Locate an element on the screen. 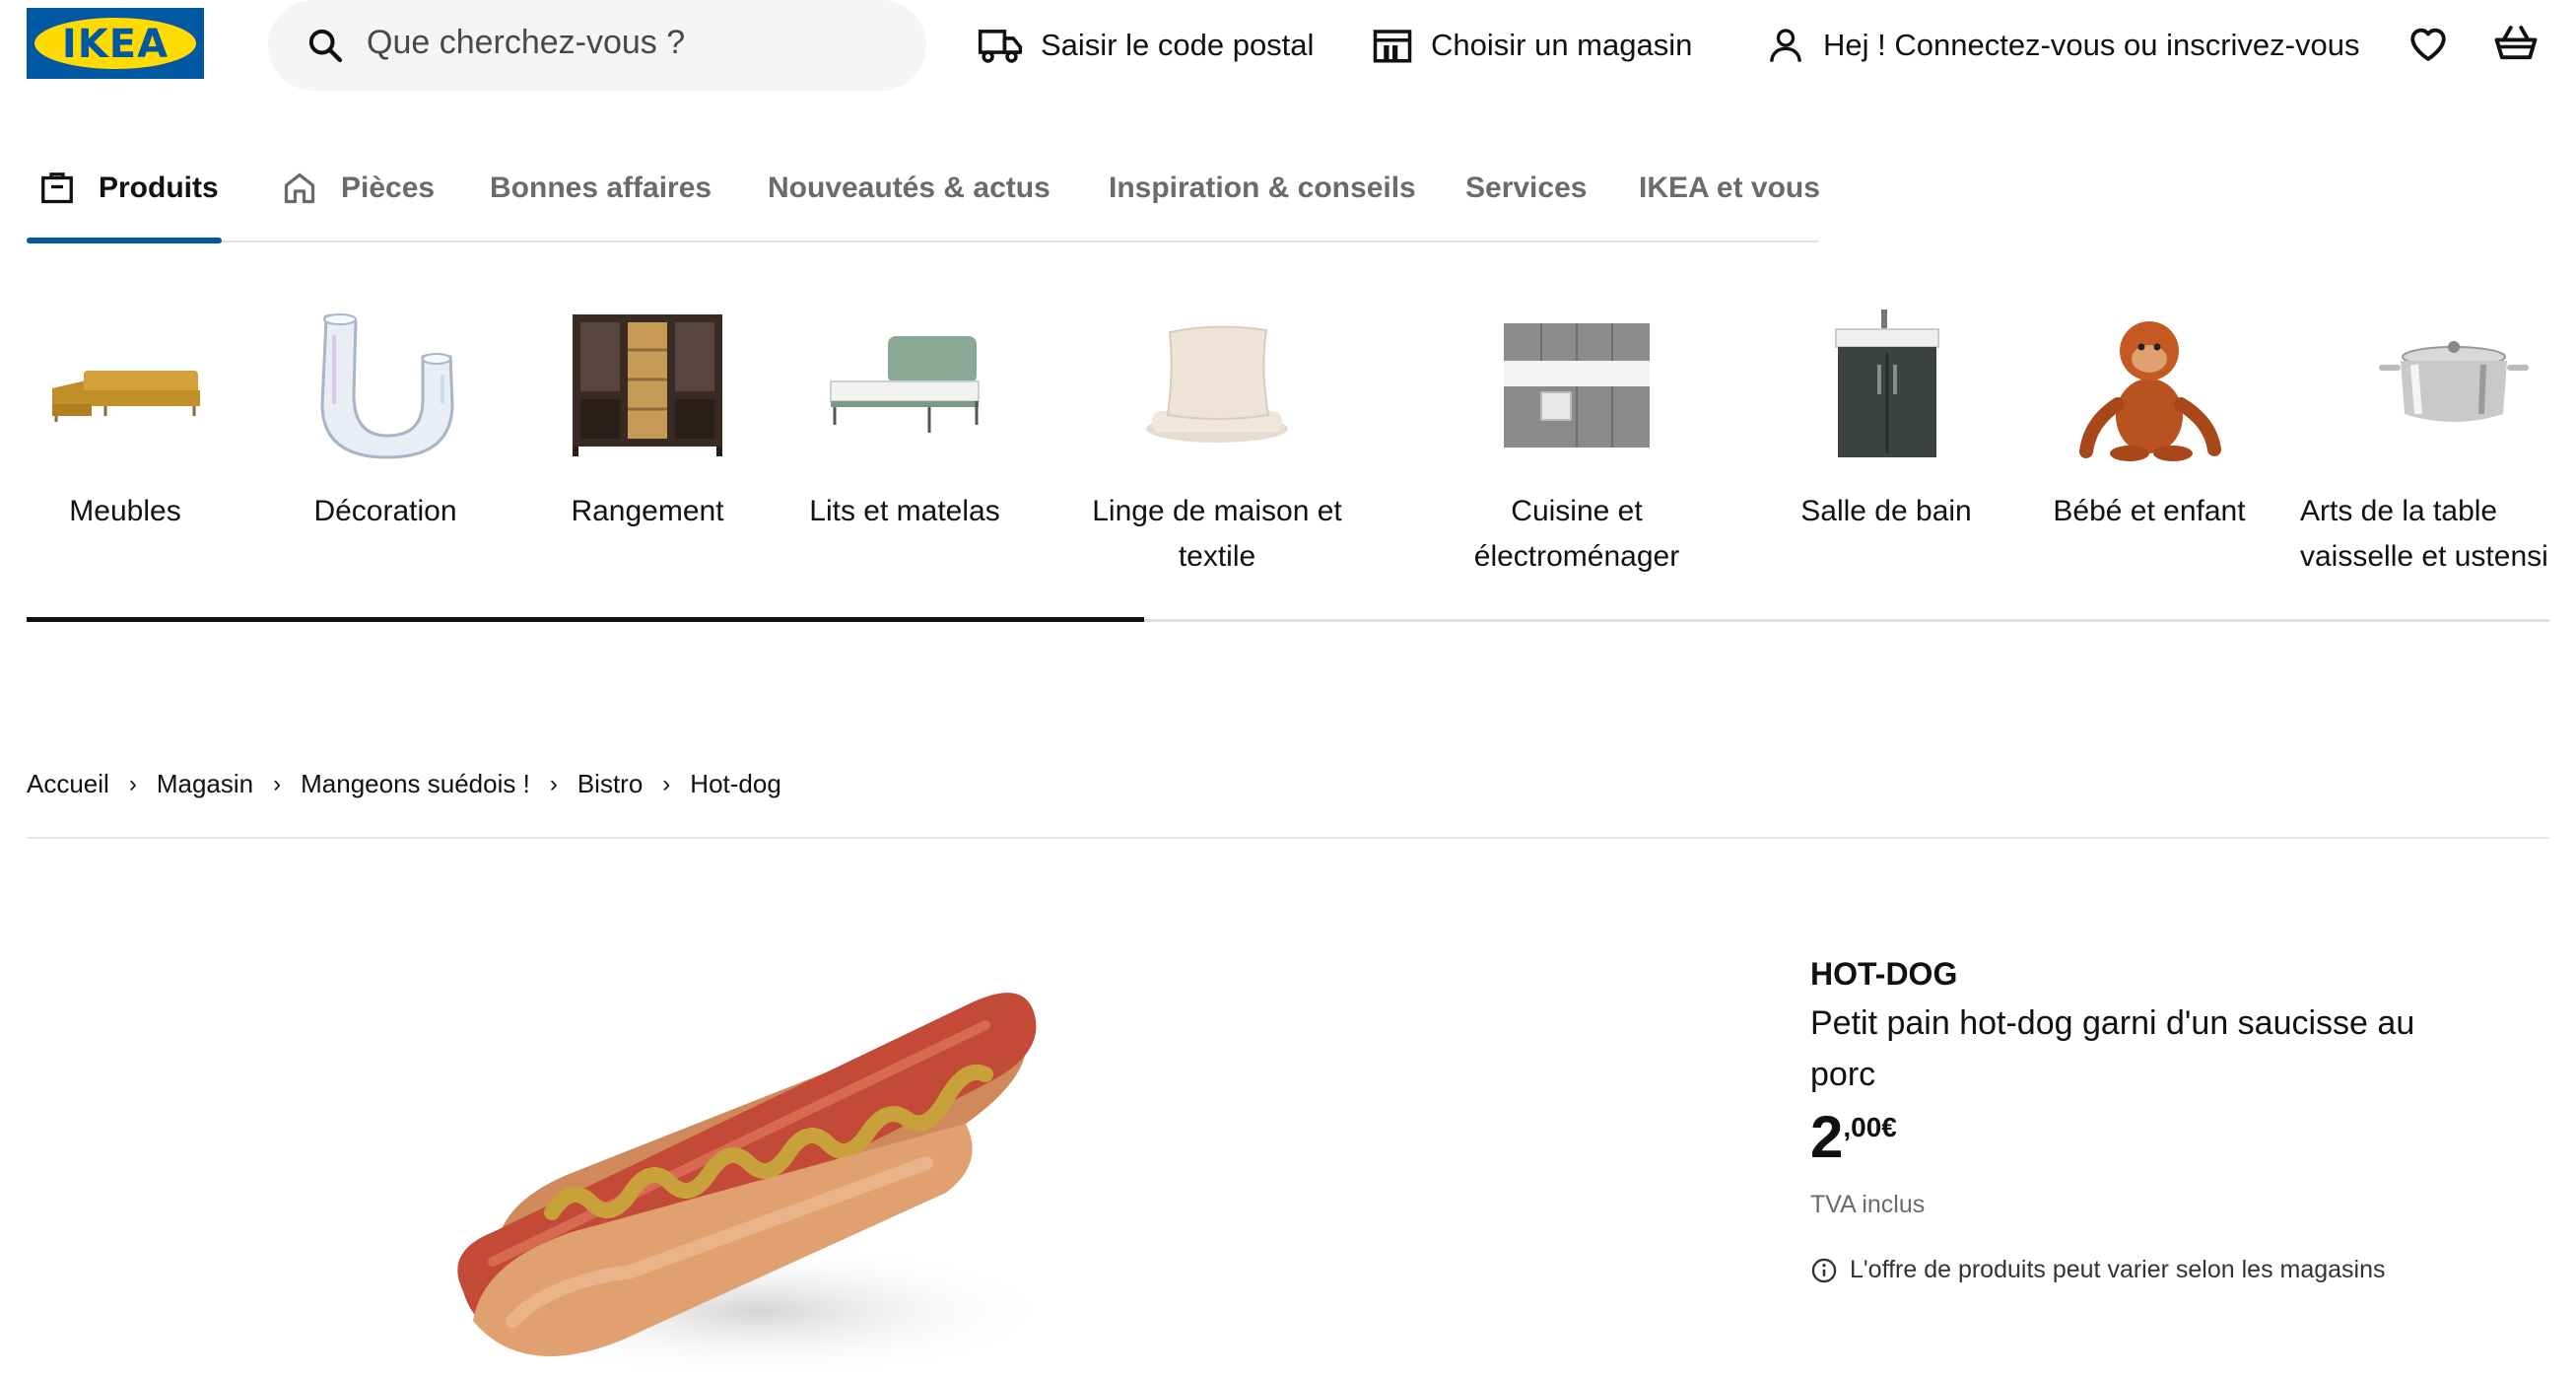 The height and width of the screenshot is (1378, 2576). favorites-button is located at coordinates (2428, 47).